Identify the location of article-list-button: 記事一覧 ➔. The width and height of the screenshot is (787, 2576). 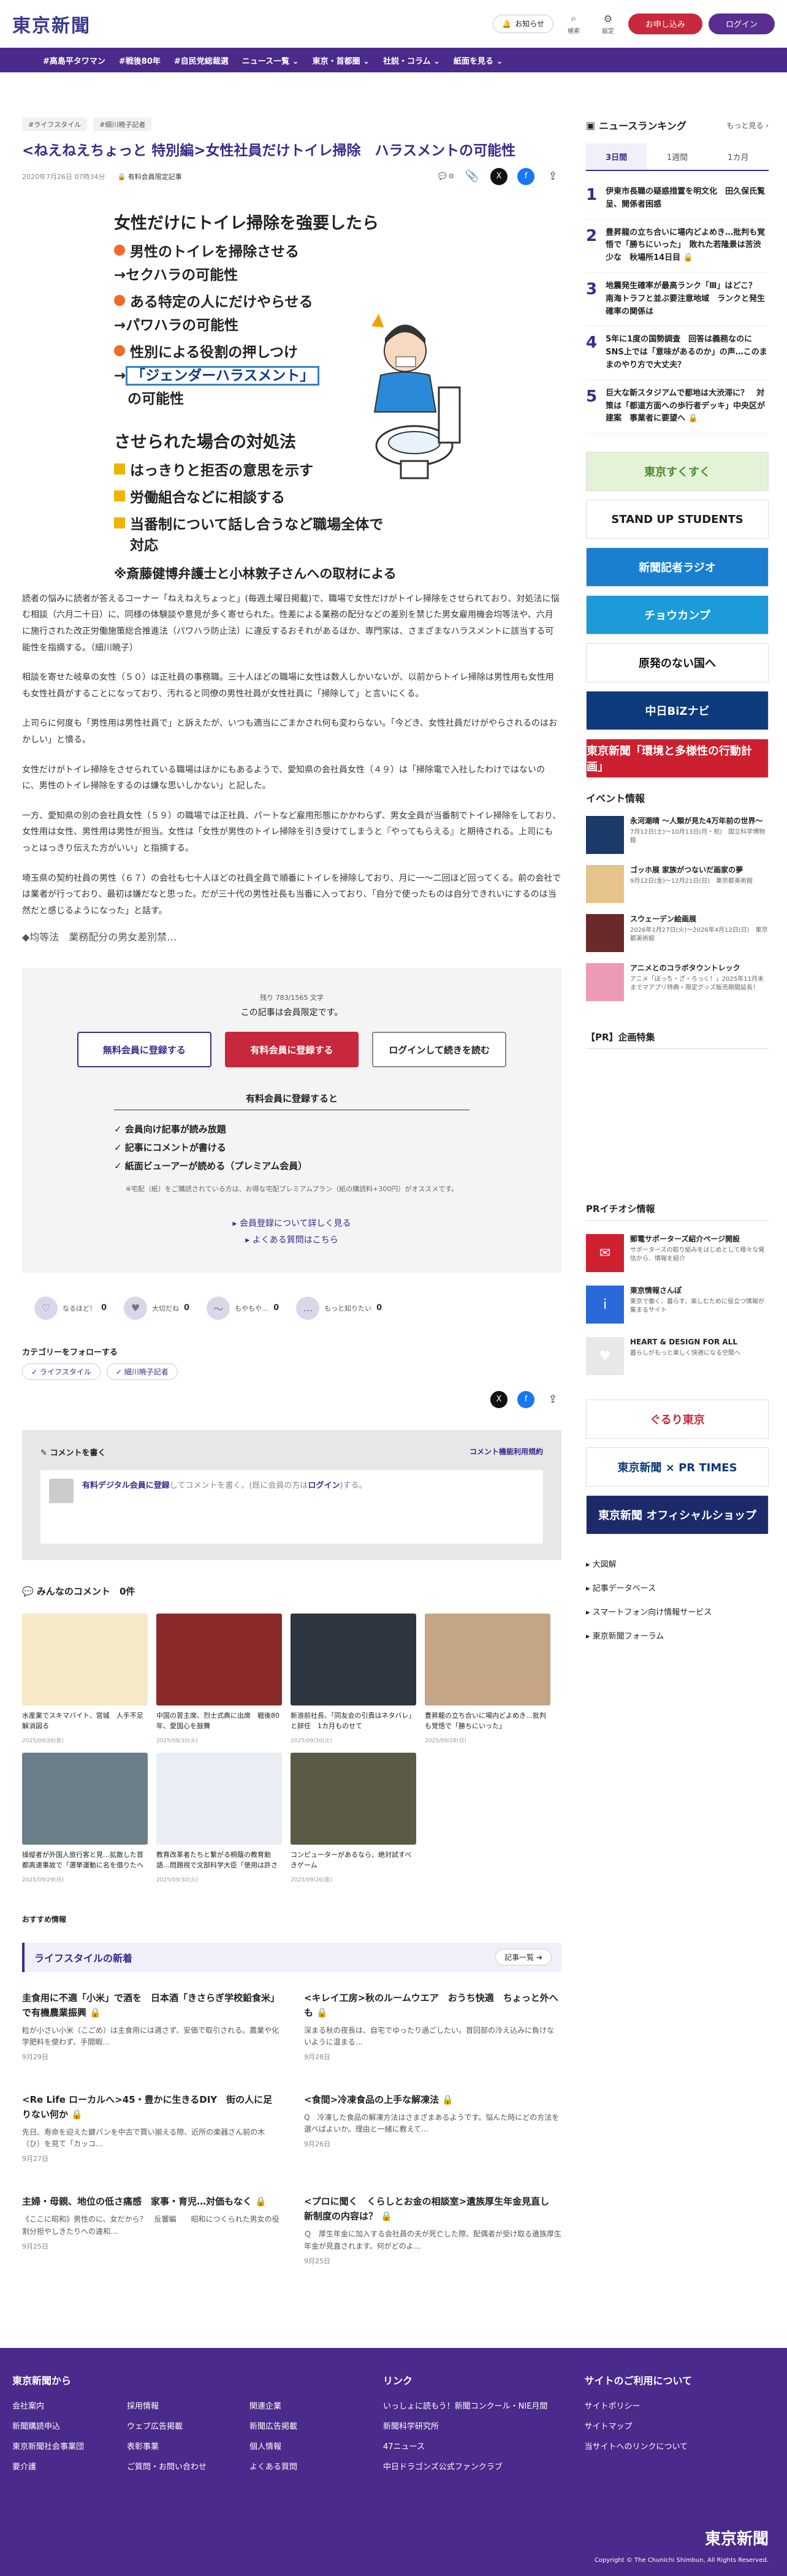
(523, 1957).